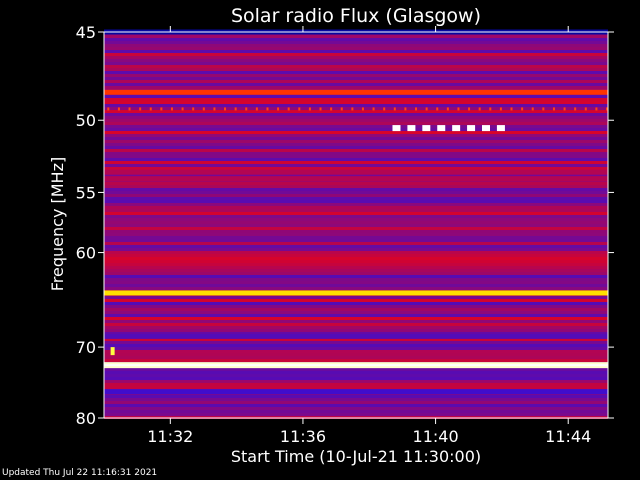  I want to click on band-63.9, so click(356, 293).